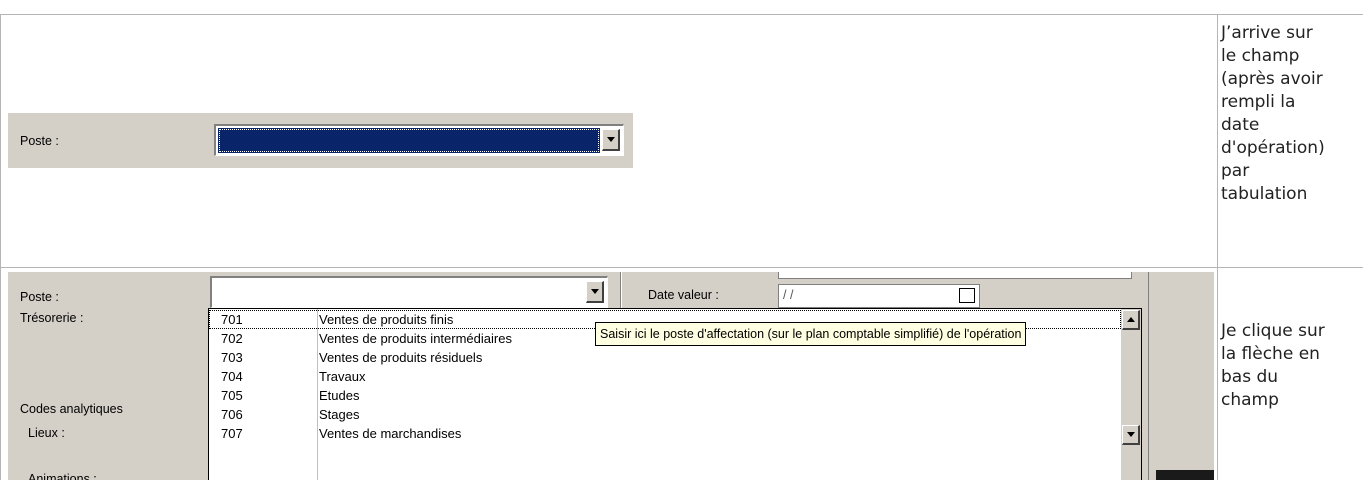  Describe the element at coordinates (1273, 331) in the screenshot. I see `description-line: Je clique sur` at that location.